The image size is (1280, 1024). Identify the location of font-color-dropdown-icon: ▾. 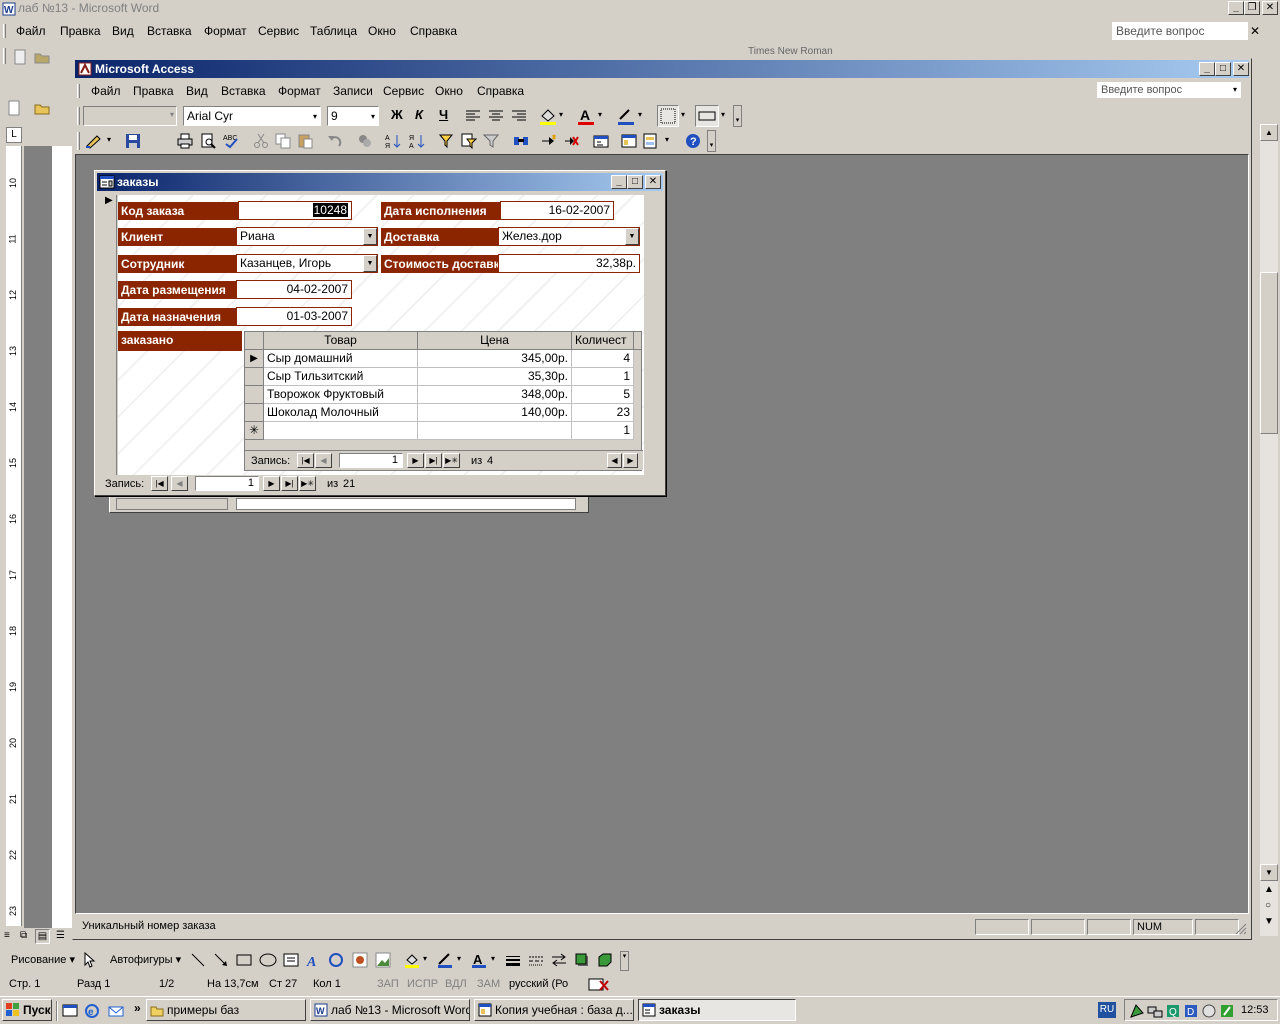
(493, 958).